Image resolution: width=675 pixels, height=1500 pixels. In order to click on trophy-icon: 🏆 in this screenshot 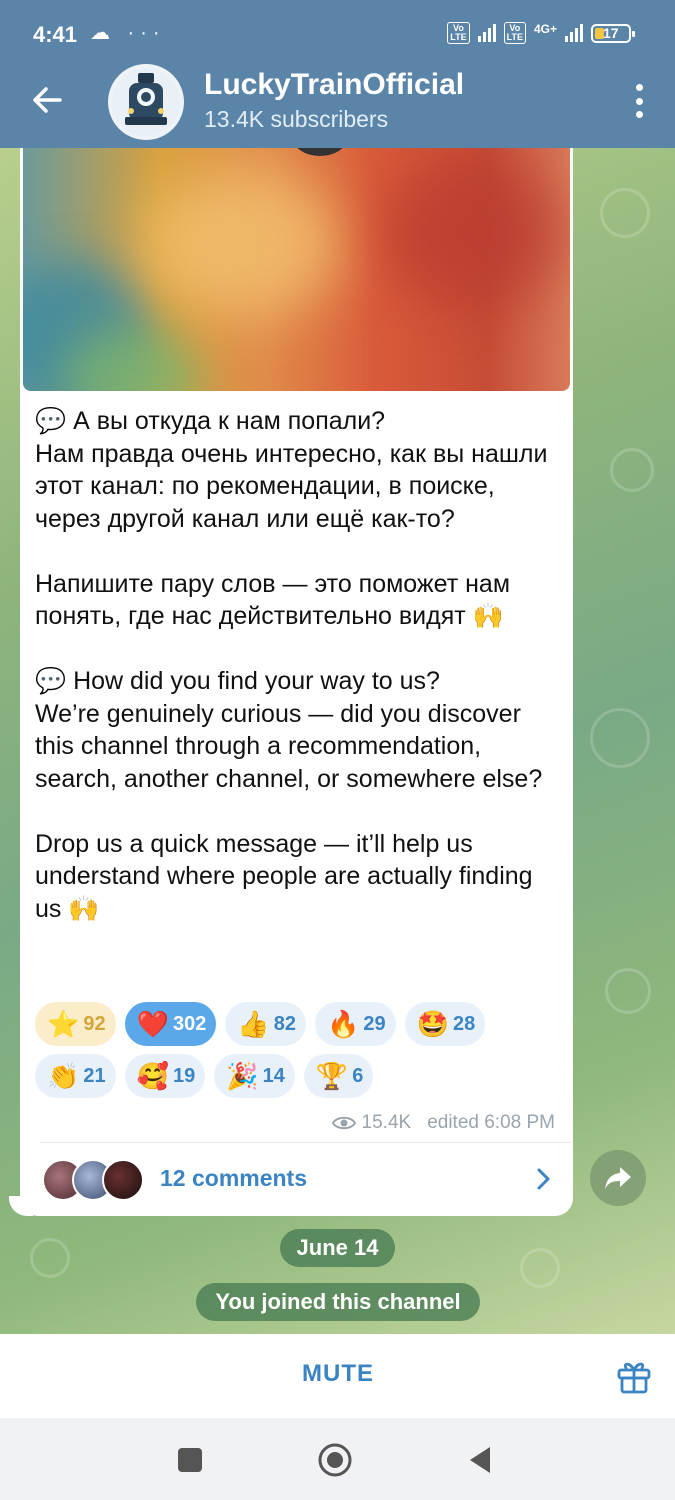, I will do `click(332, 1076)`.